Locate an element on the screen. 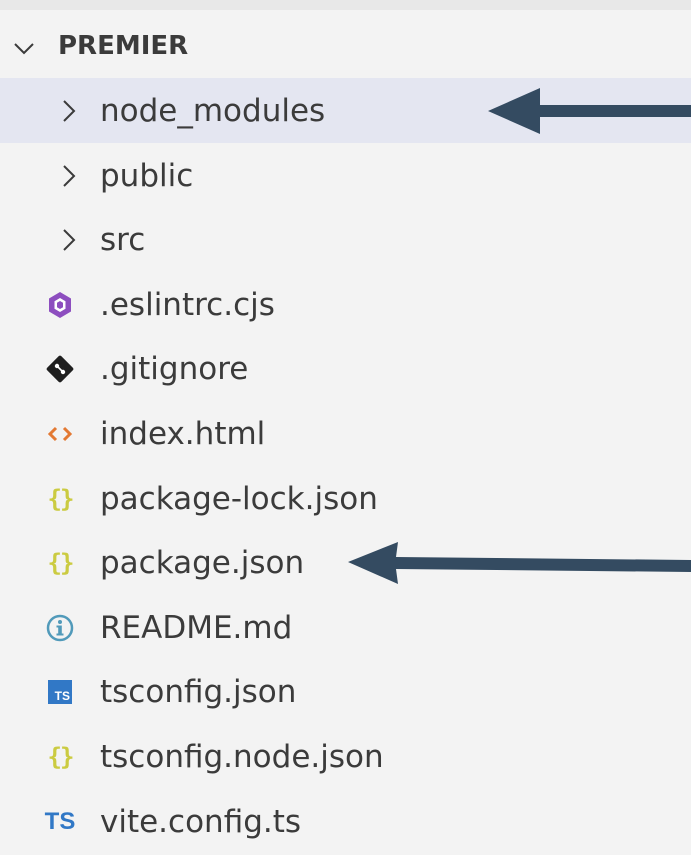  tree-item-tsconfig-node-json: {} tsconfig.node.json is located at coordinates (345, 756).